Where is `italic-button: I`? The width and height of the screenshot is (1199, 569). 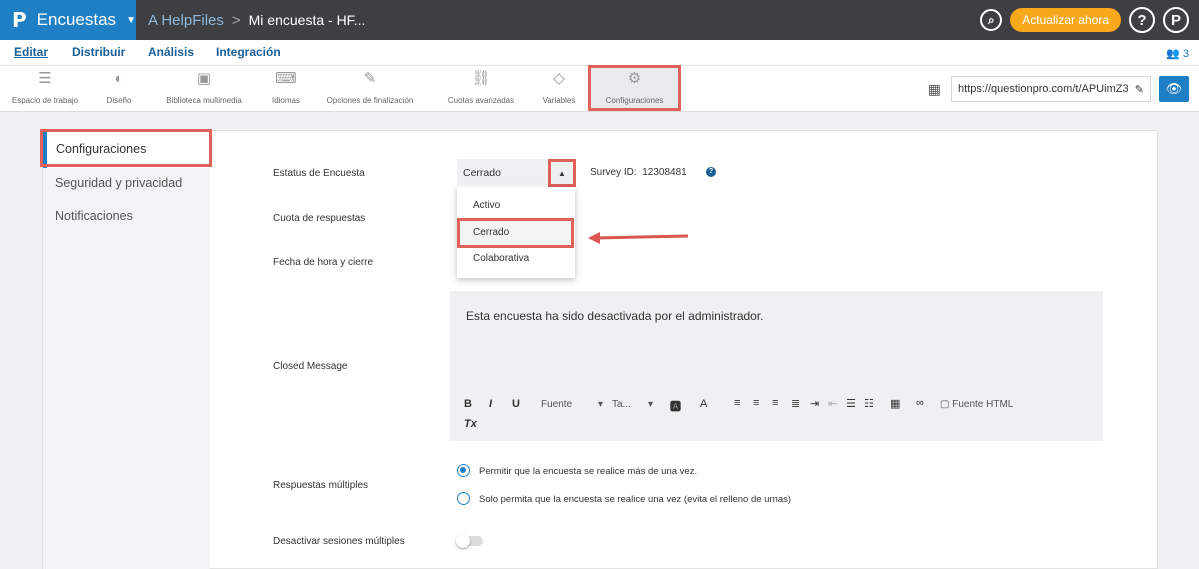
italic-button: I is located at coordinates (490, 404).